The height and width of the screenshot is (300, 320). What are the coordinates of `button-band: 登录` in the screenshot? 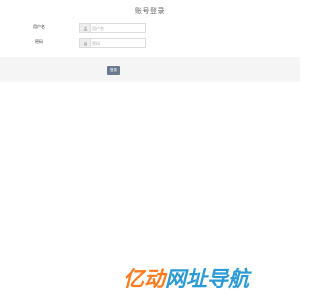 It's located at (150, 69).